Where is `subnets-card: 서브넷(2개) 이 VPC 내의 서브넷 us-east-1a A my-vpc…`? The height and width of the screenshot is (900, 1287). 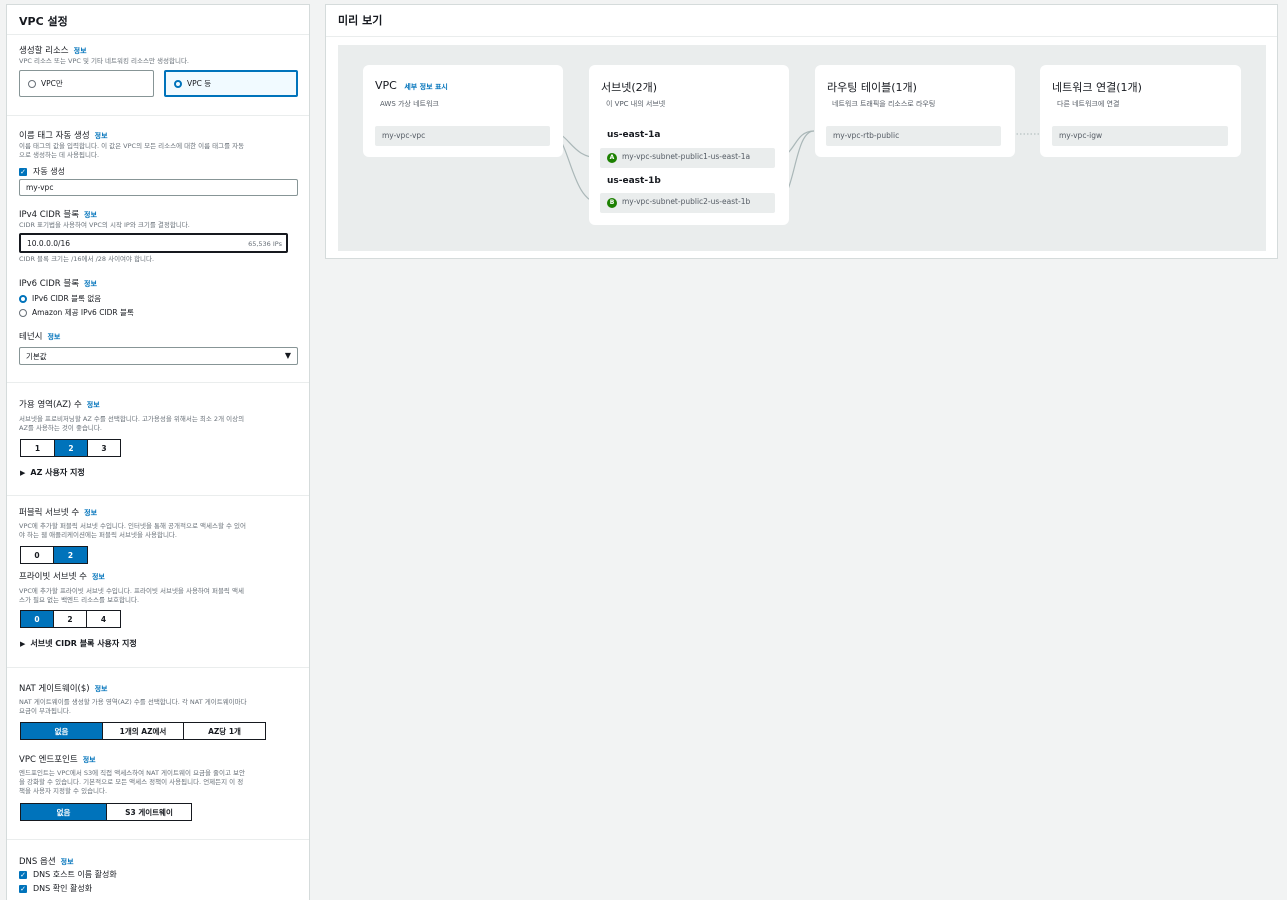 subnets-card: 서브넷(2개) 이 VPC 내의 서브넷 us-east-1a A my-vpc… is located at coordinates (689, 145).